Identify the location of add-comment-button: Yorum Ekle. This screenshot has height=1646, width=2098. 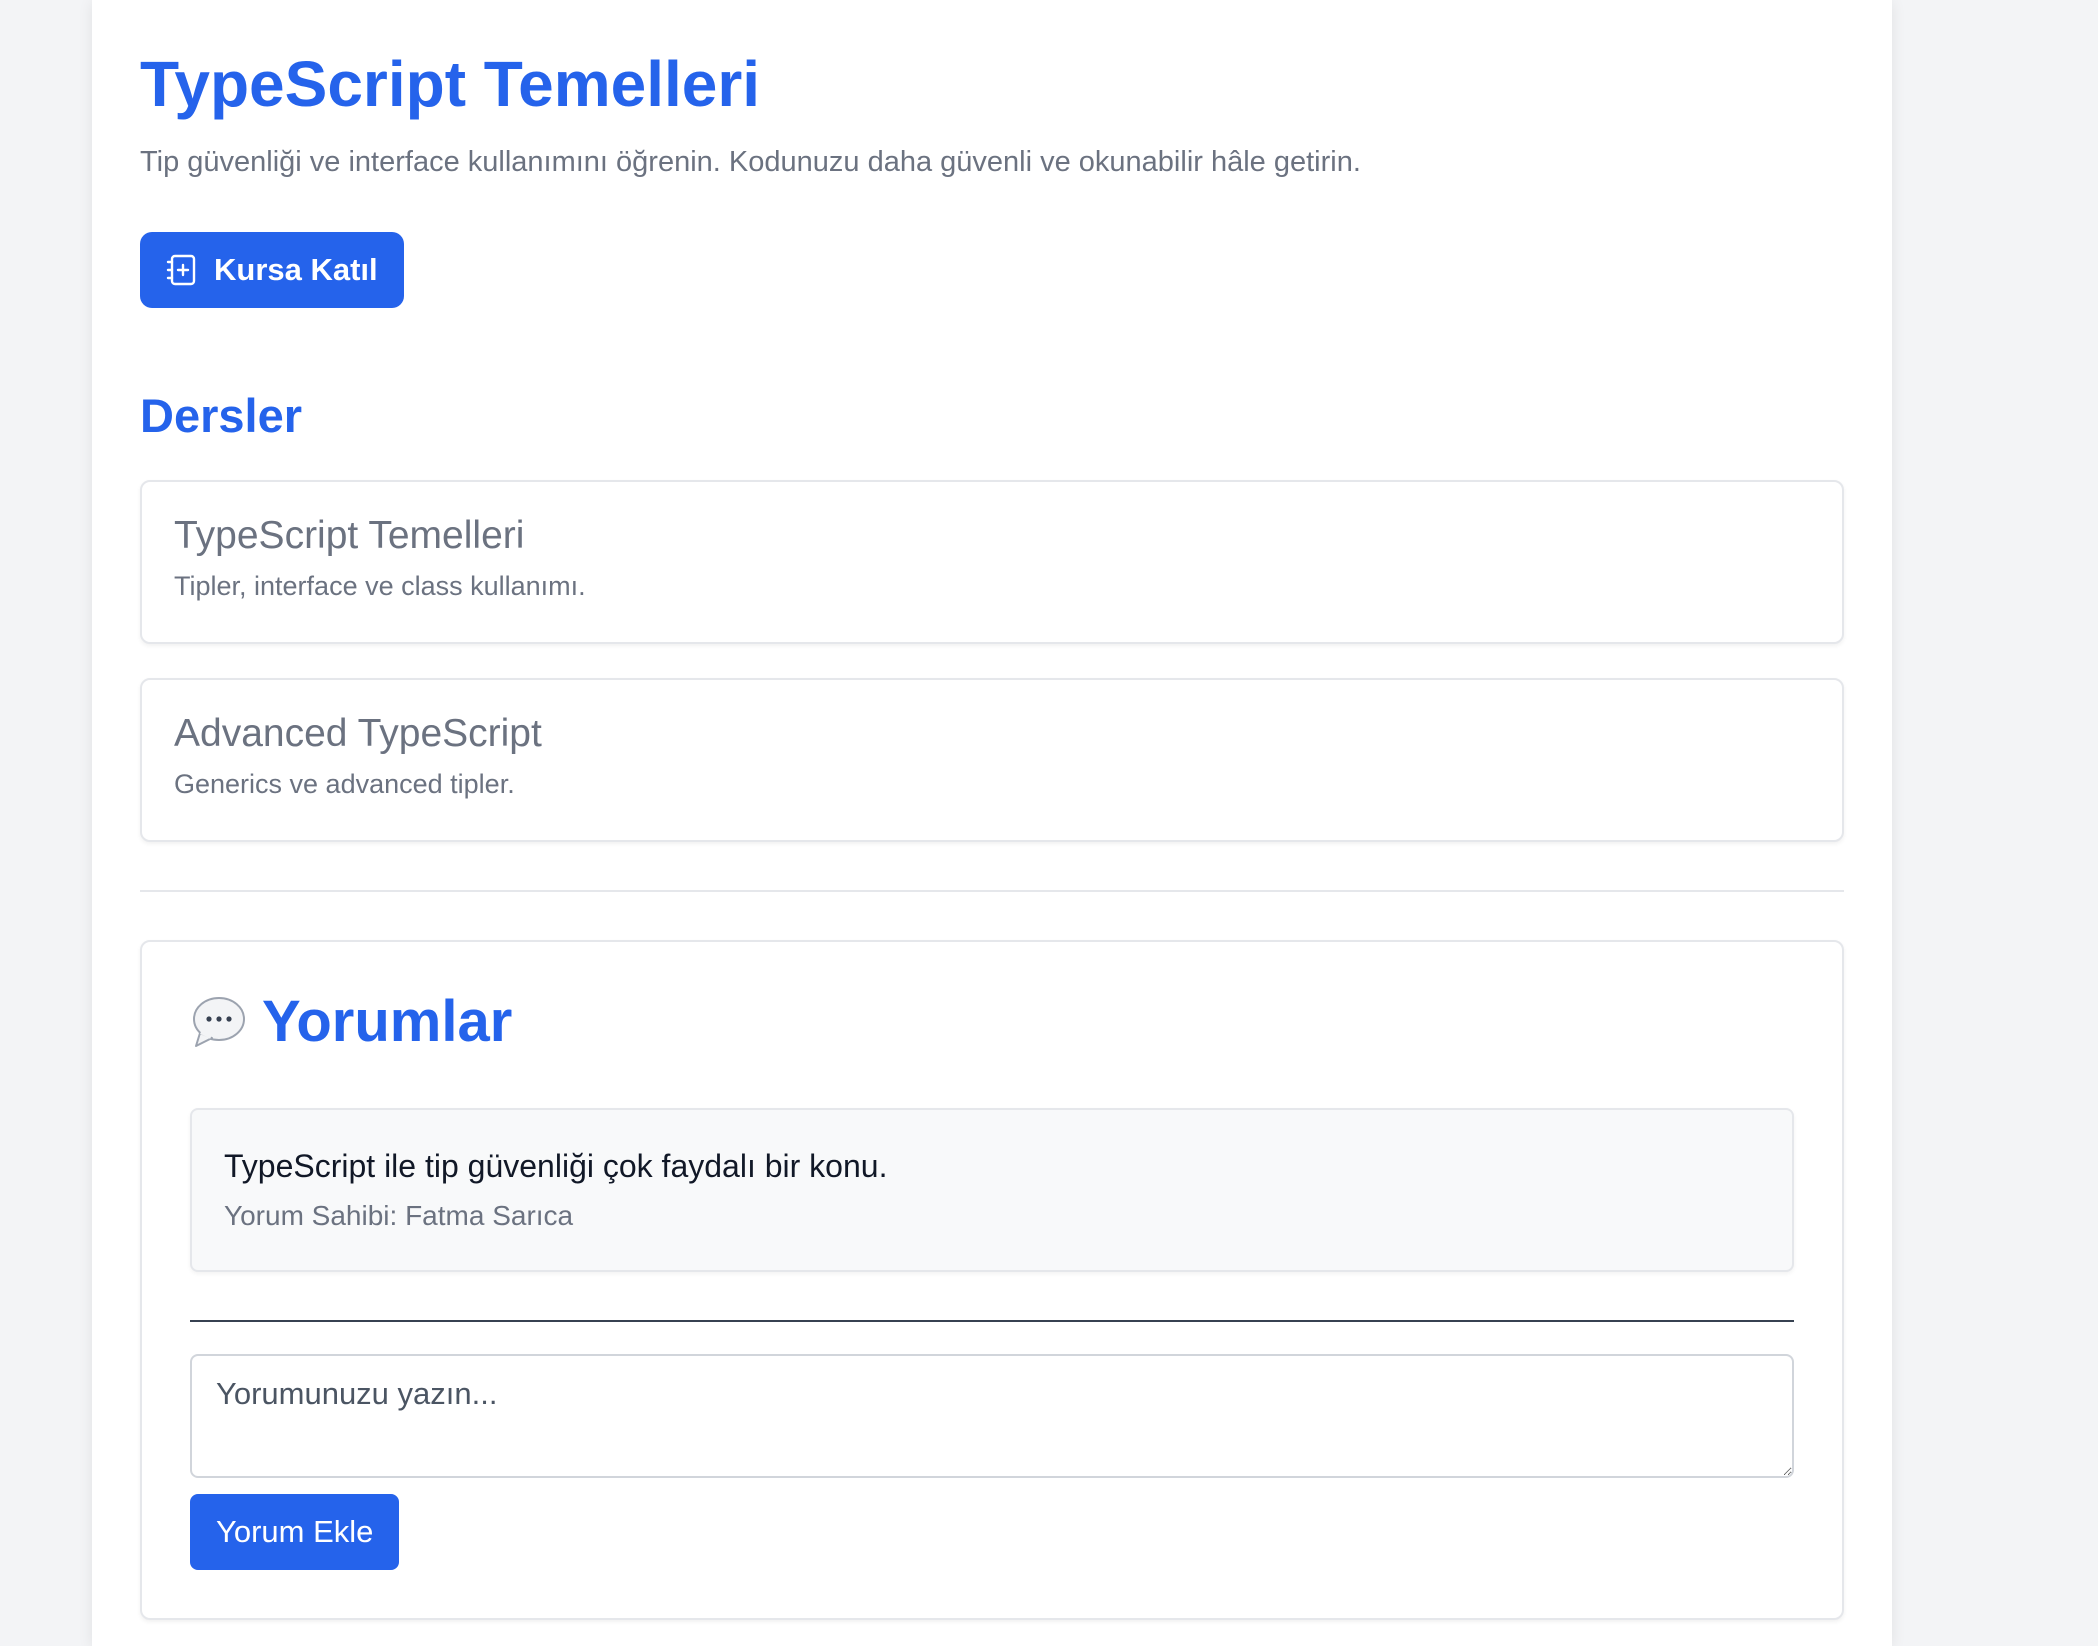
(295, 1532).